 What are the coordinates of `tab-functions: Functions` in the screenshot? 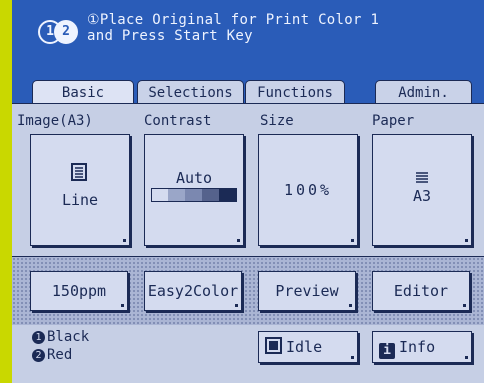 It's located at (295, 92).